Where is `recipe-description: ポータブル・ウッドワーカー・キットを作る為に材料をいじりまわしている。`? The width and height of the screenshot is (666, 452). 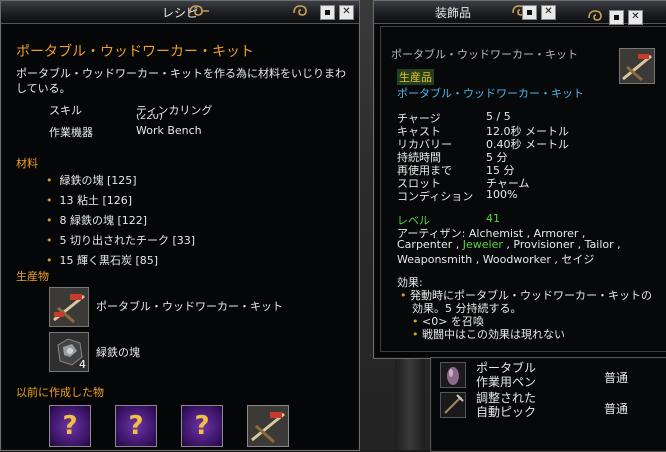
recipe-description: ポータブル・ウッドワーカー・キットを作る為に材料をいじりまわしている。 is located at coordinates (181, 81).